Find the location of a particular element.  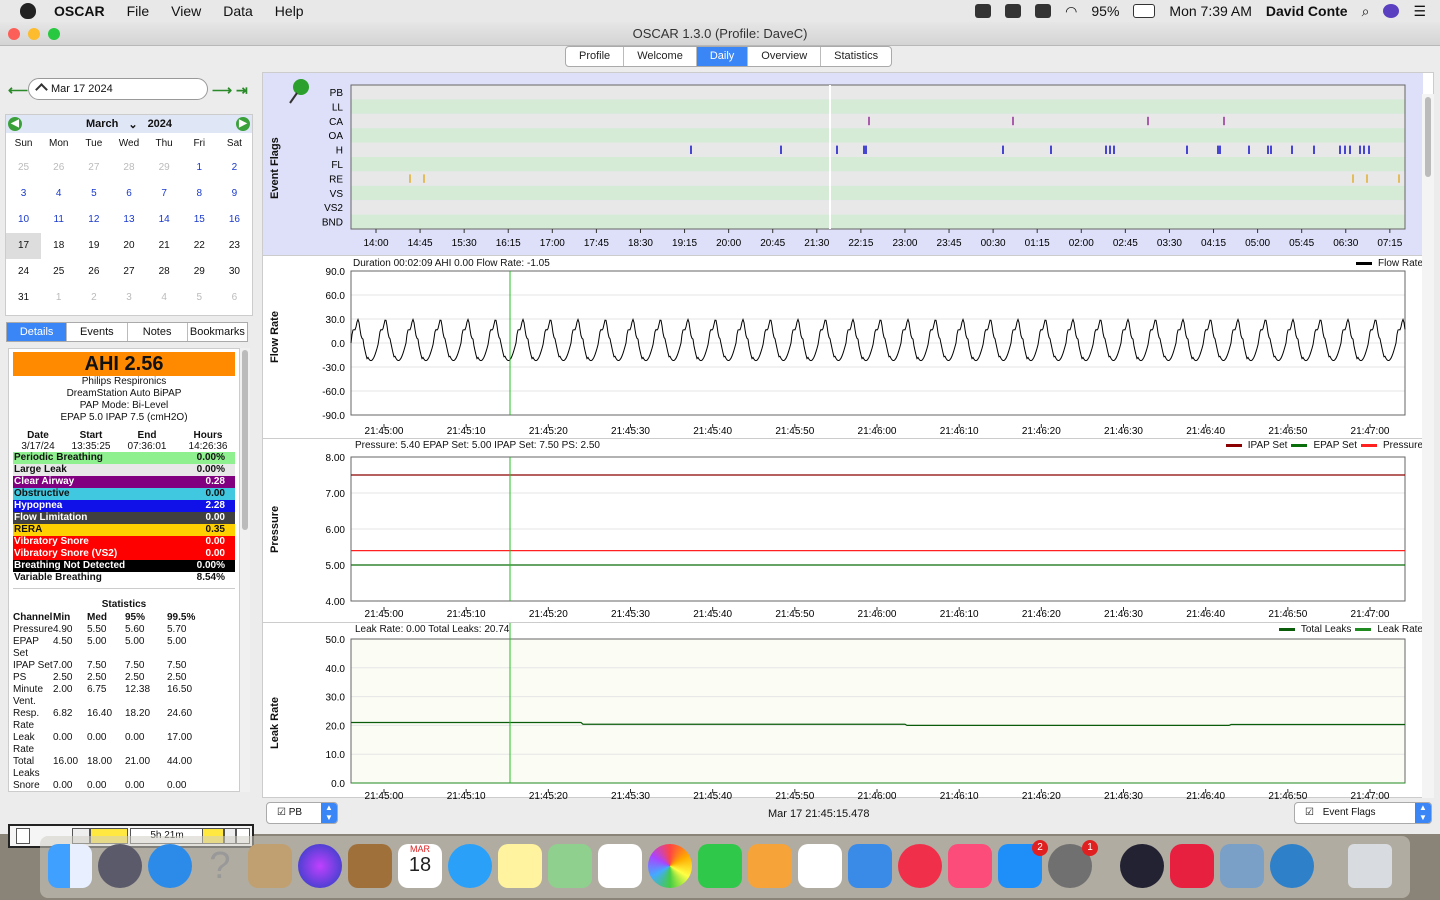

tab-details: Details is located at coordinates (37, 332).